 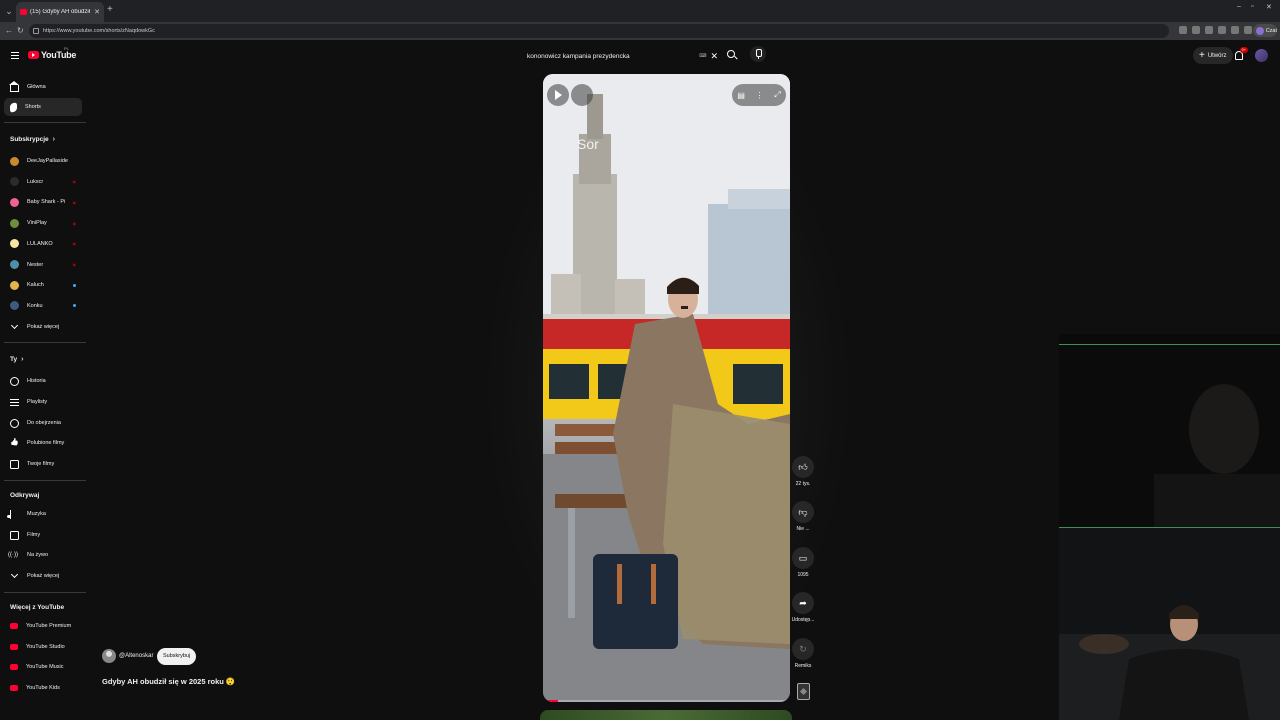 What do you see at coordinates (36, 381) in the screenshot?
I see `sidebar-item-label: Historia` at bounding box center [36, 381].